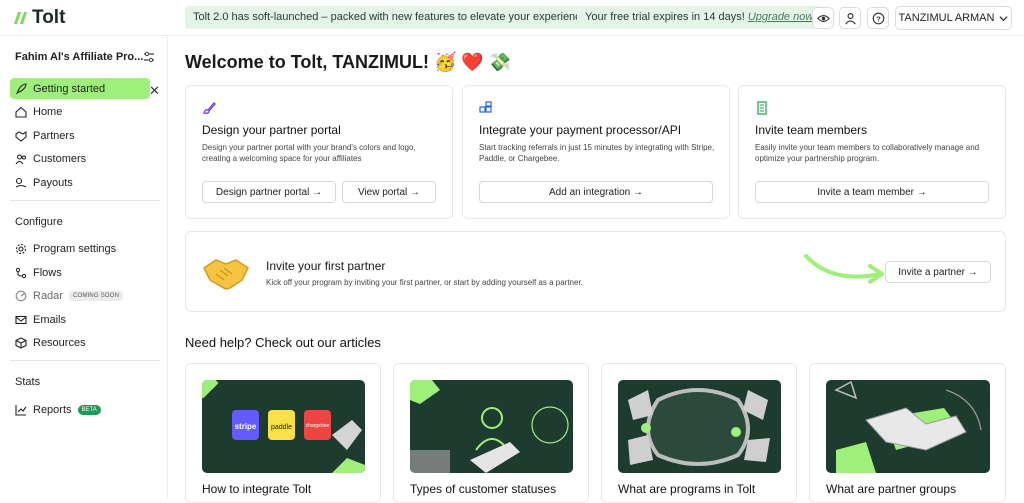 This screenshot has height=503, width=1024. I want to click on article-title: How to integrate Tolt, so click(257, 489).